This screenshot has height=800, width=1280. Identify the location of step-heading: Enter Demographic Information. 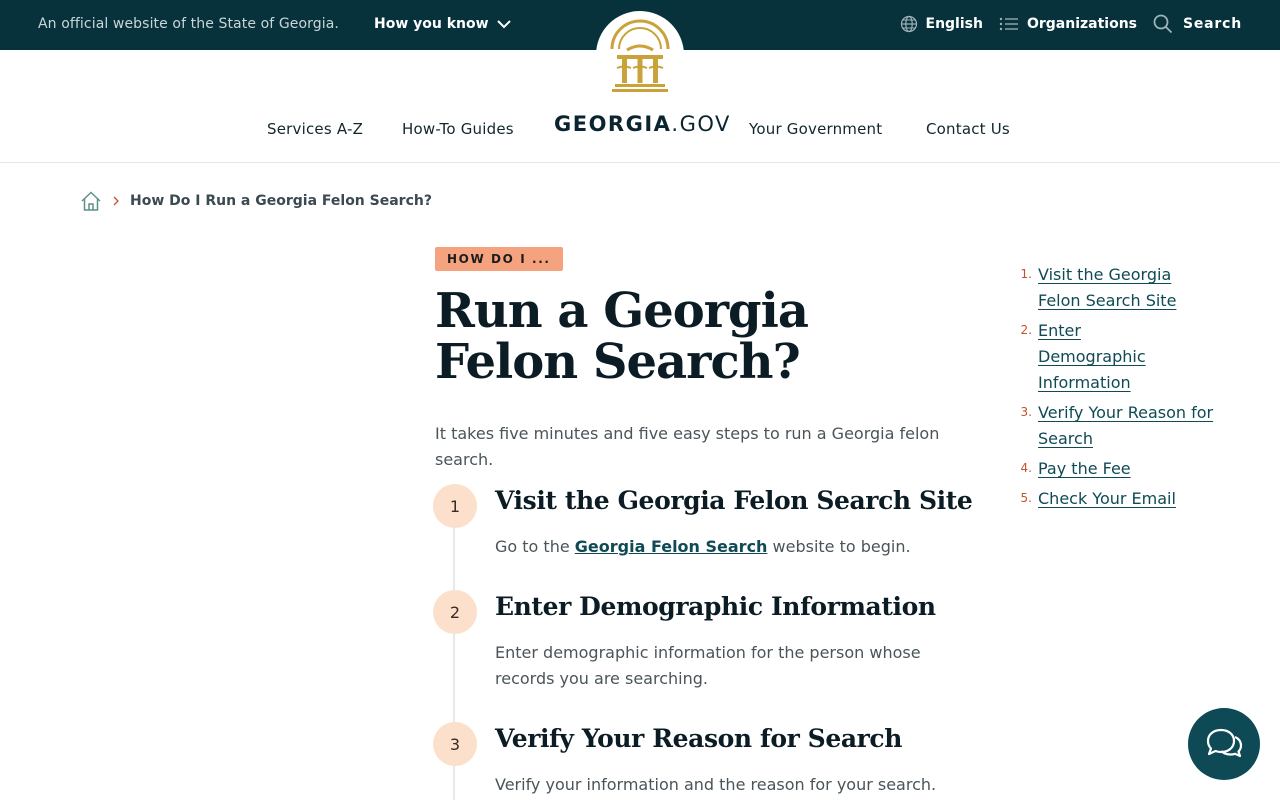
(715, 606).